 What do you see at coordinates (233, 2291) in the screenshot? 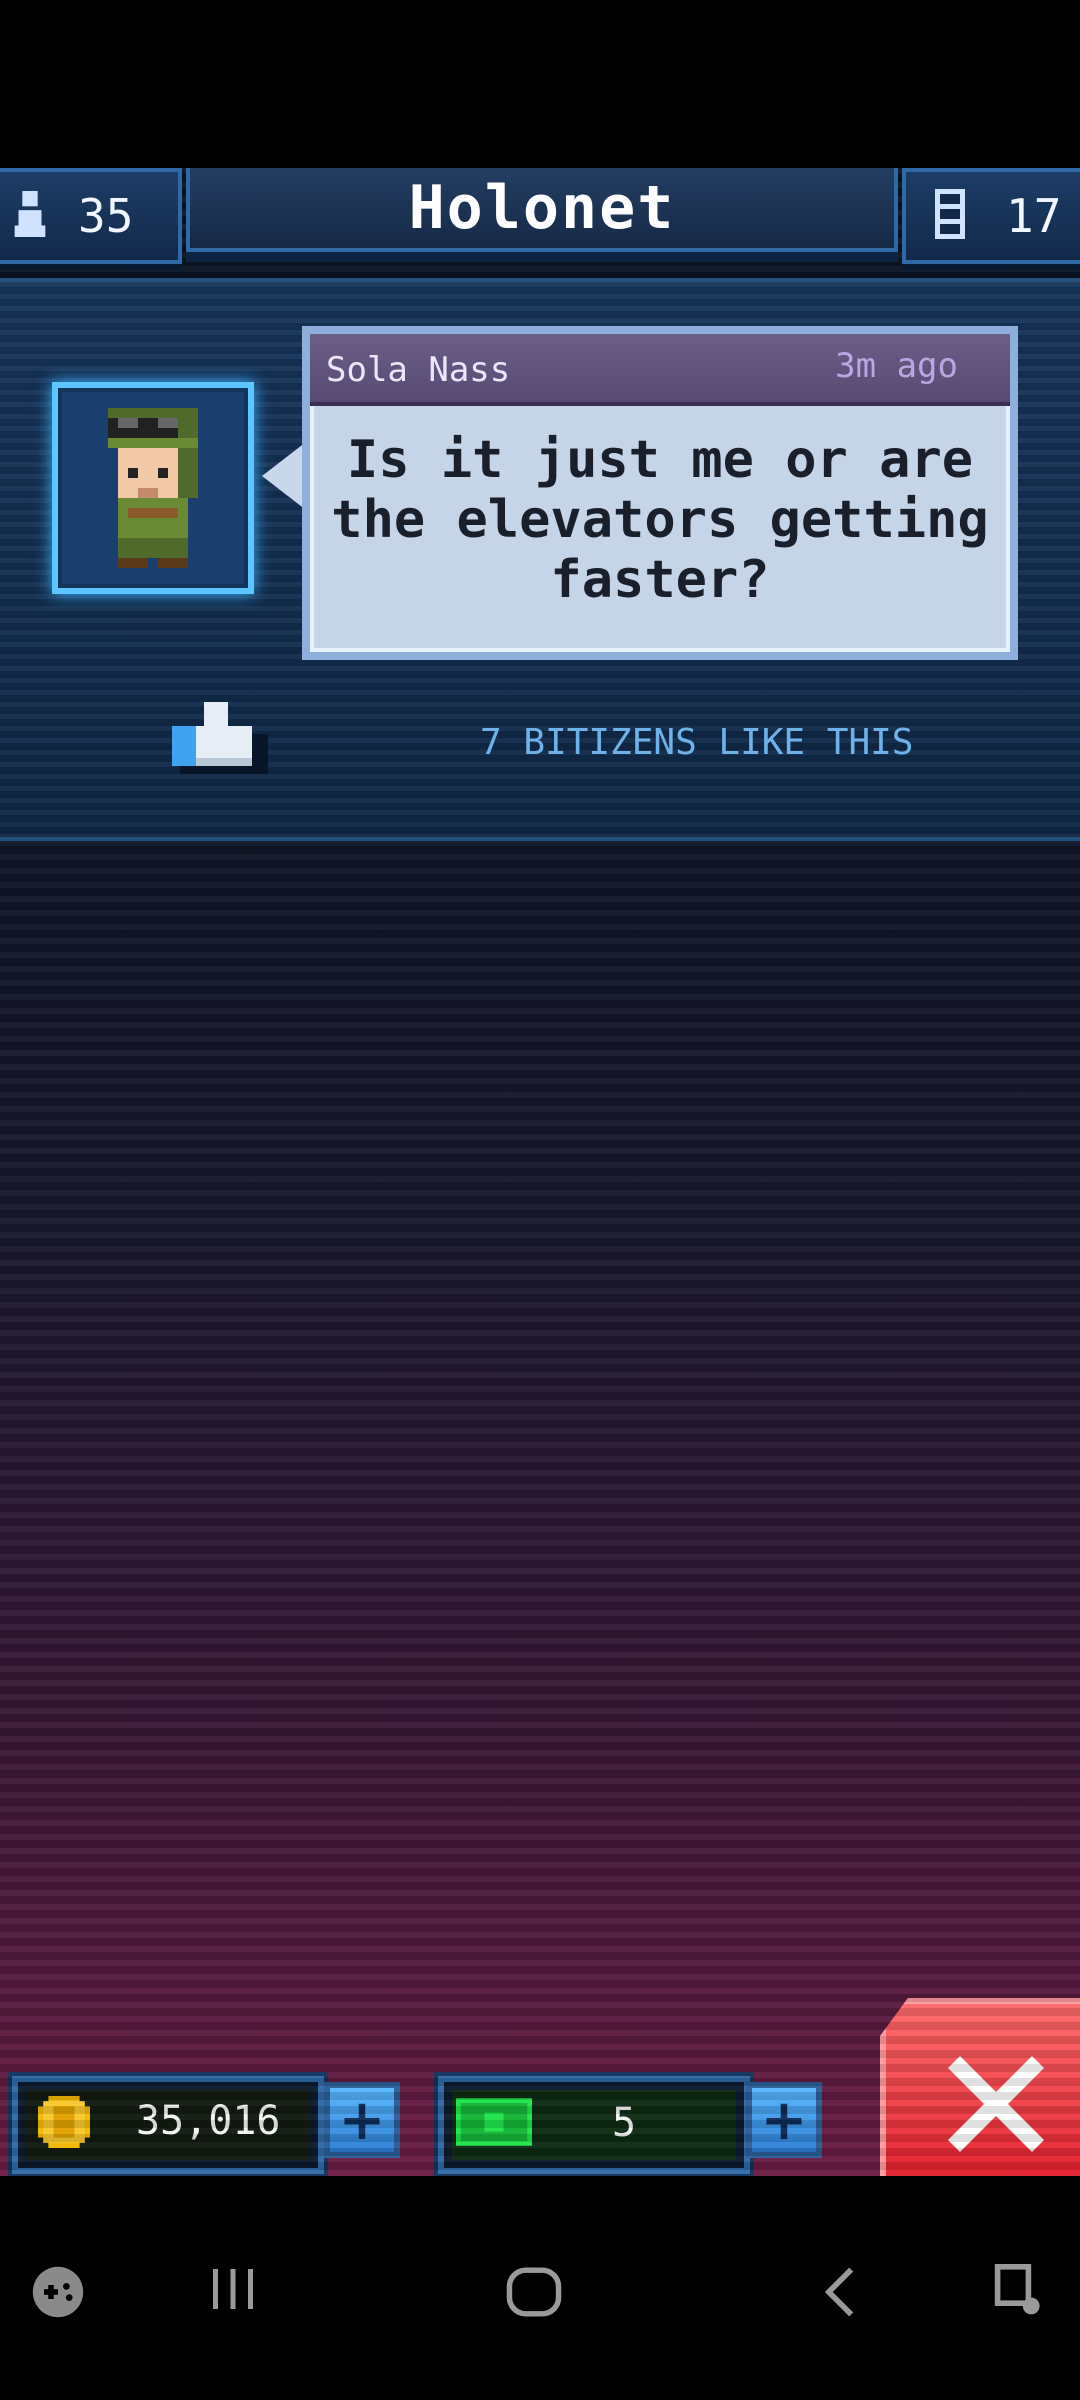
I see `recent-apps-icon` at bounding box center [233, 2291].